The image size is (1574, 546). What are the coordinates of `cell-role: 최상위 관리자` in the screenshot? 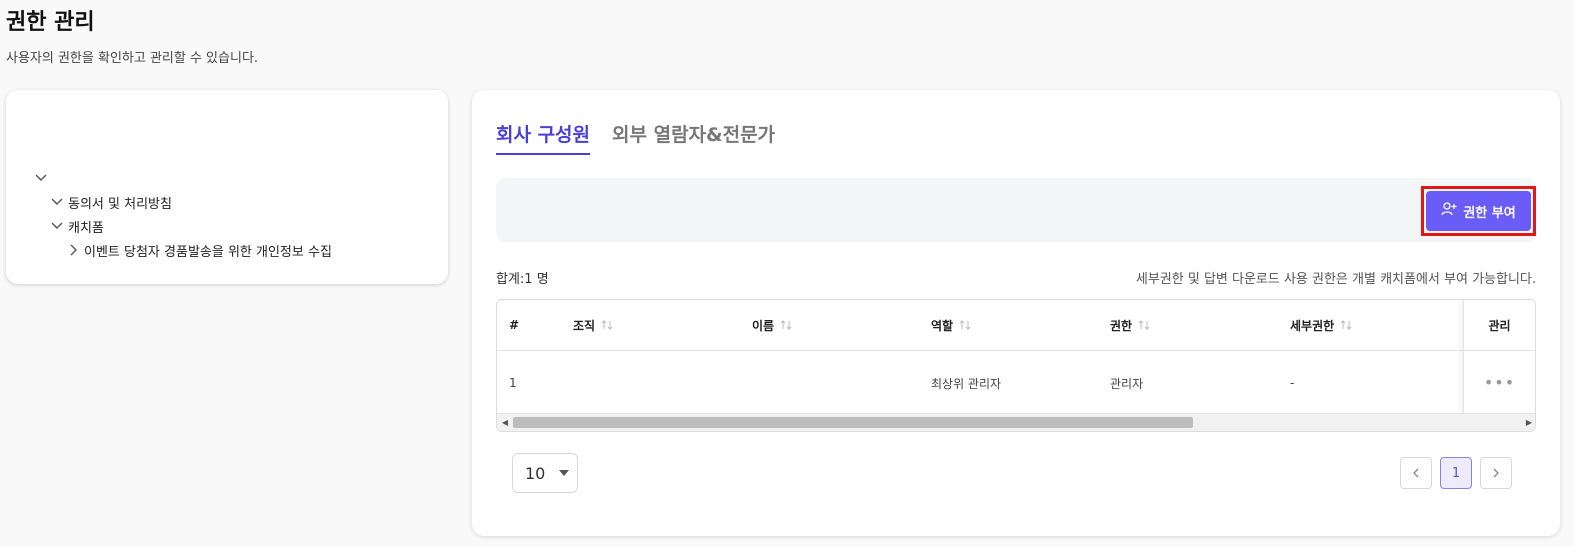 It's located at (966, 383).